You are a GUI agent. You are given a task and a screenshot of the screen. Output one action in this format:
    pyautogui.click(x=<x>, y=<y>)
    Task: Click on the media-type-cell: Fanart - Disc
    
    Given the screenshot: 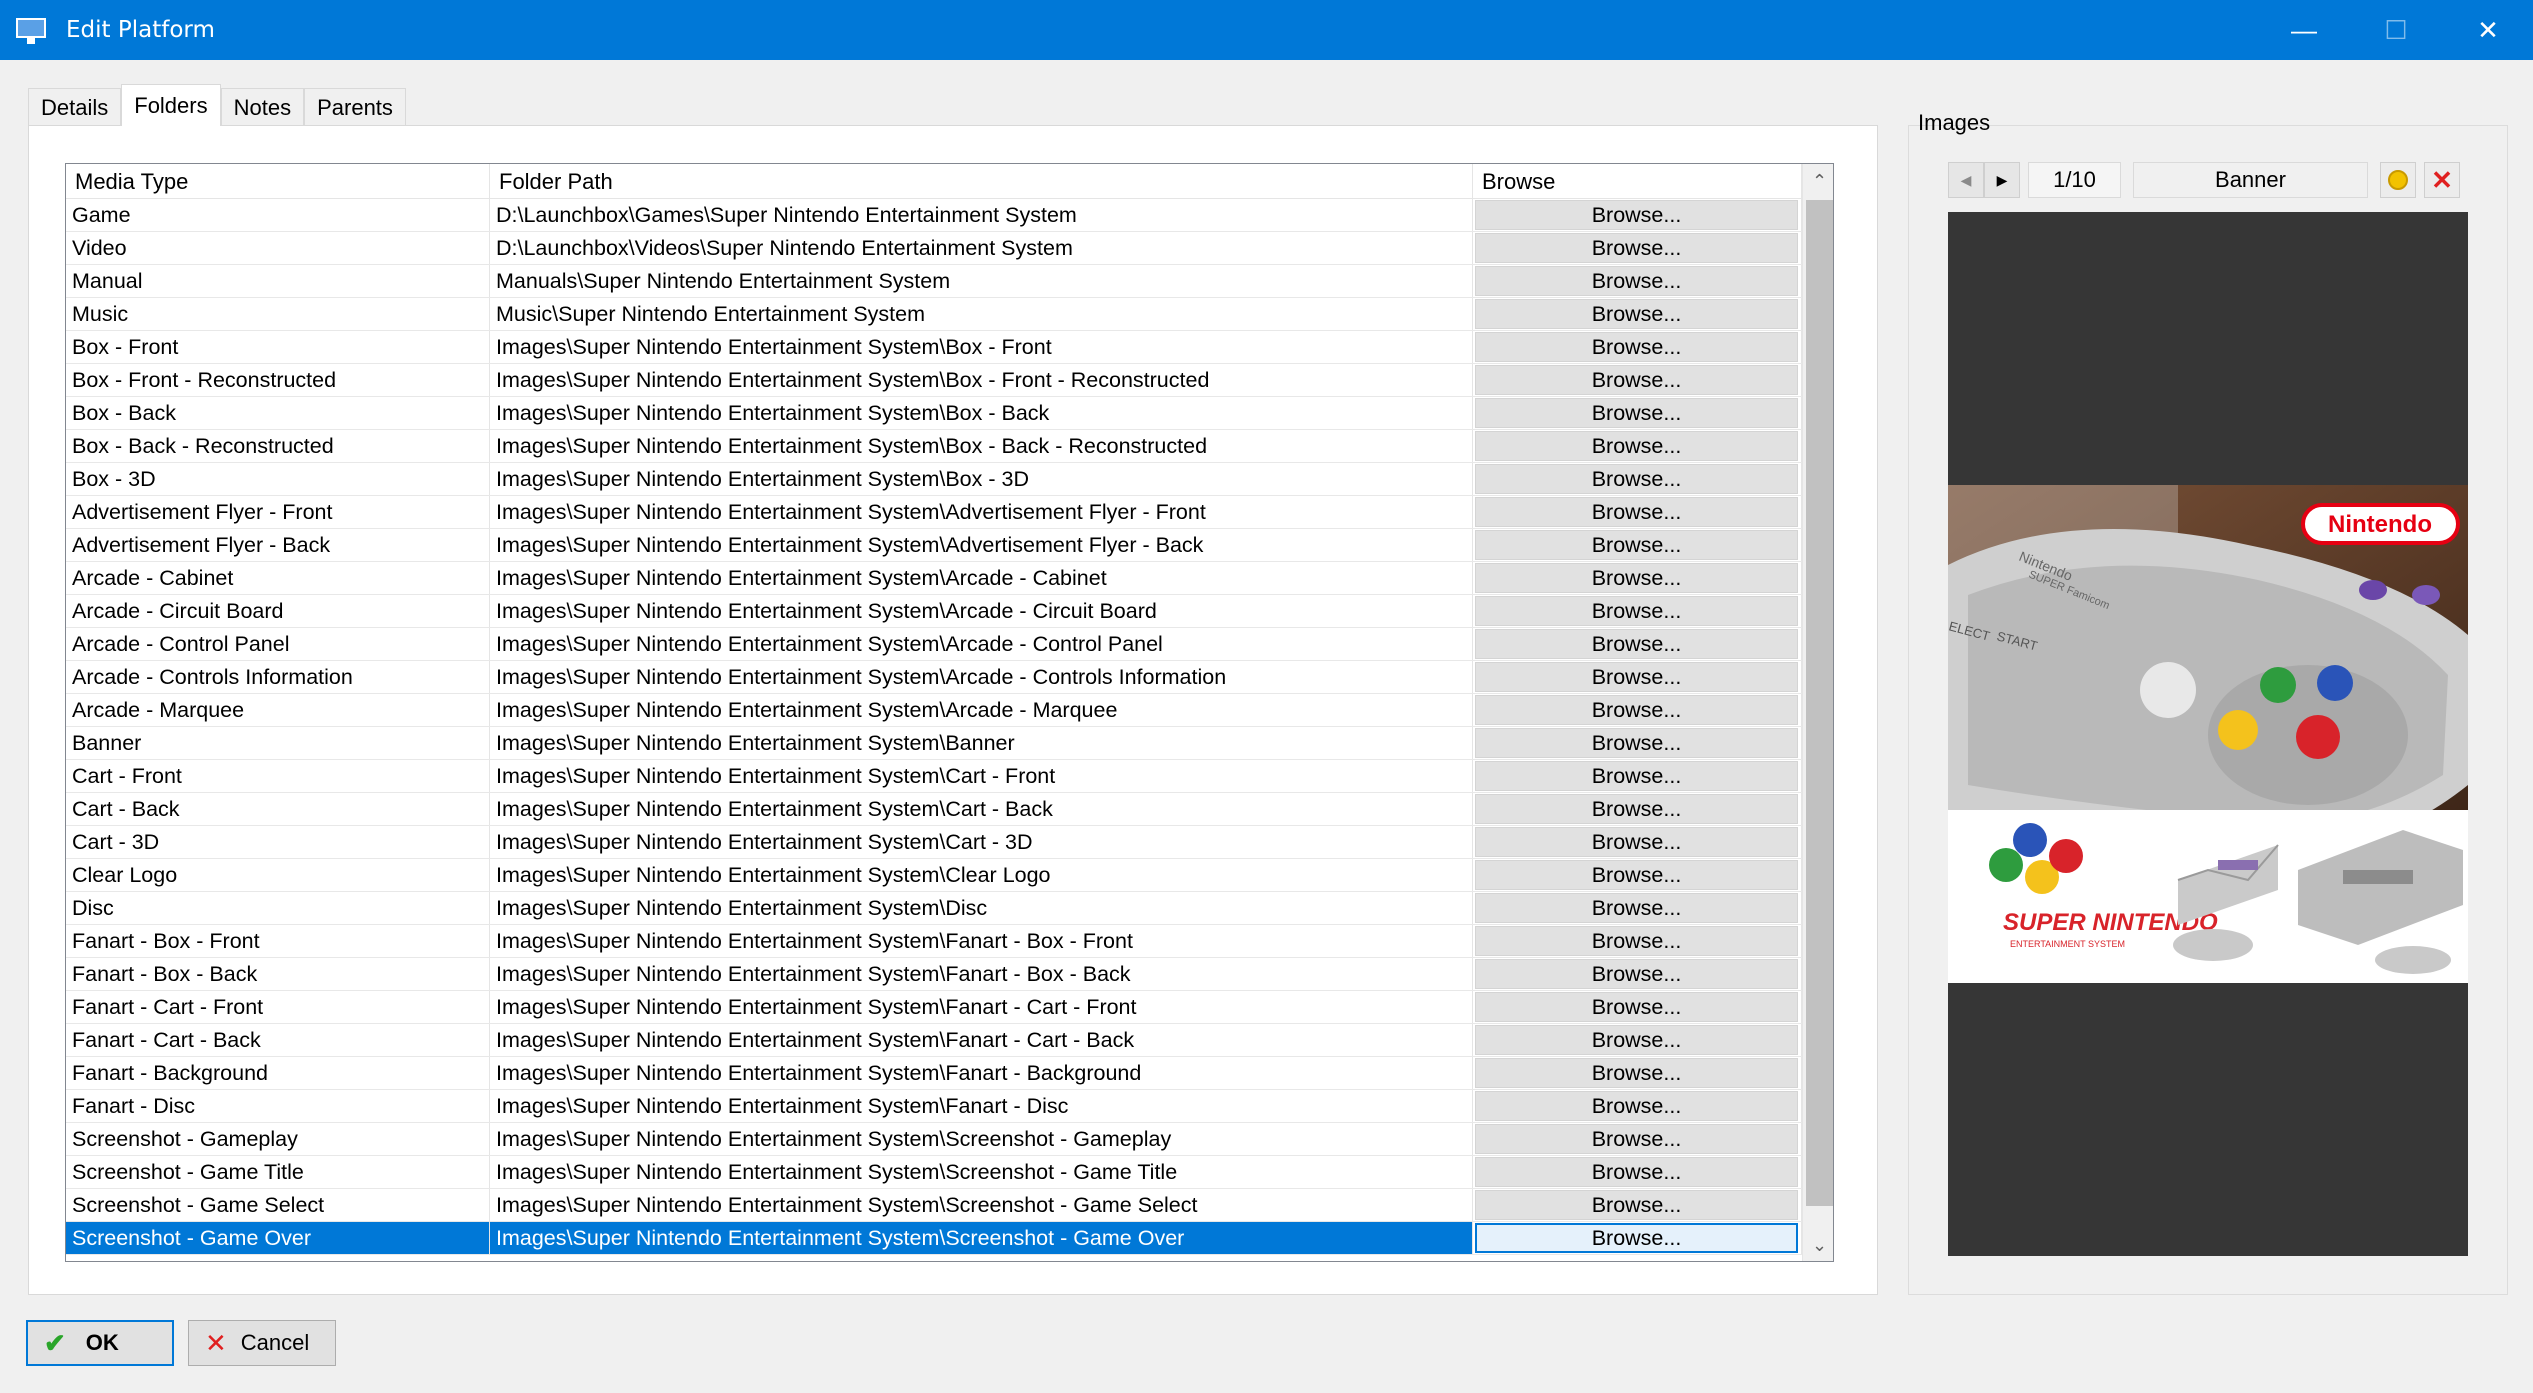 What is the action you would take?
    pyautogui.click(x=278, y=1106)
    